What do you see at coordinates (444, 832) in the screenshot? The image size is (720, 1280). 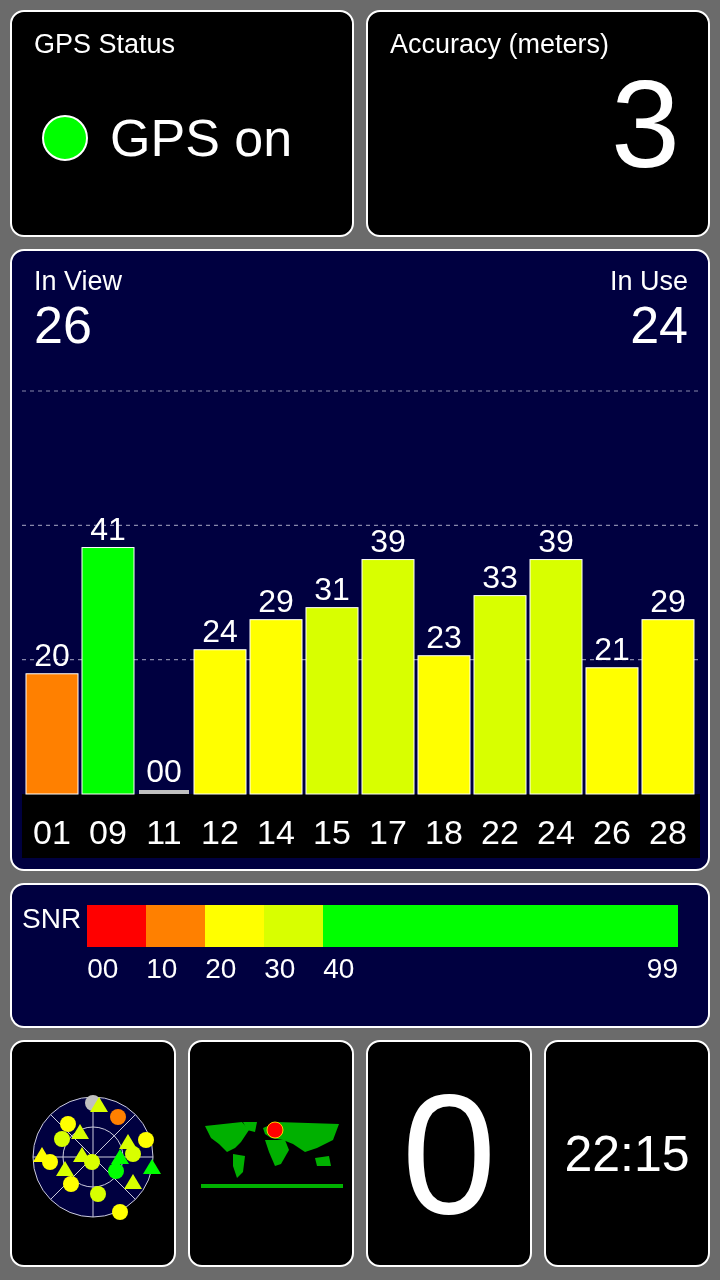 I see `satellite-id: 18` at bounding box center [444, 832].